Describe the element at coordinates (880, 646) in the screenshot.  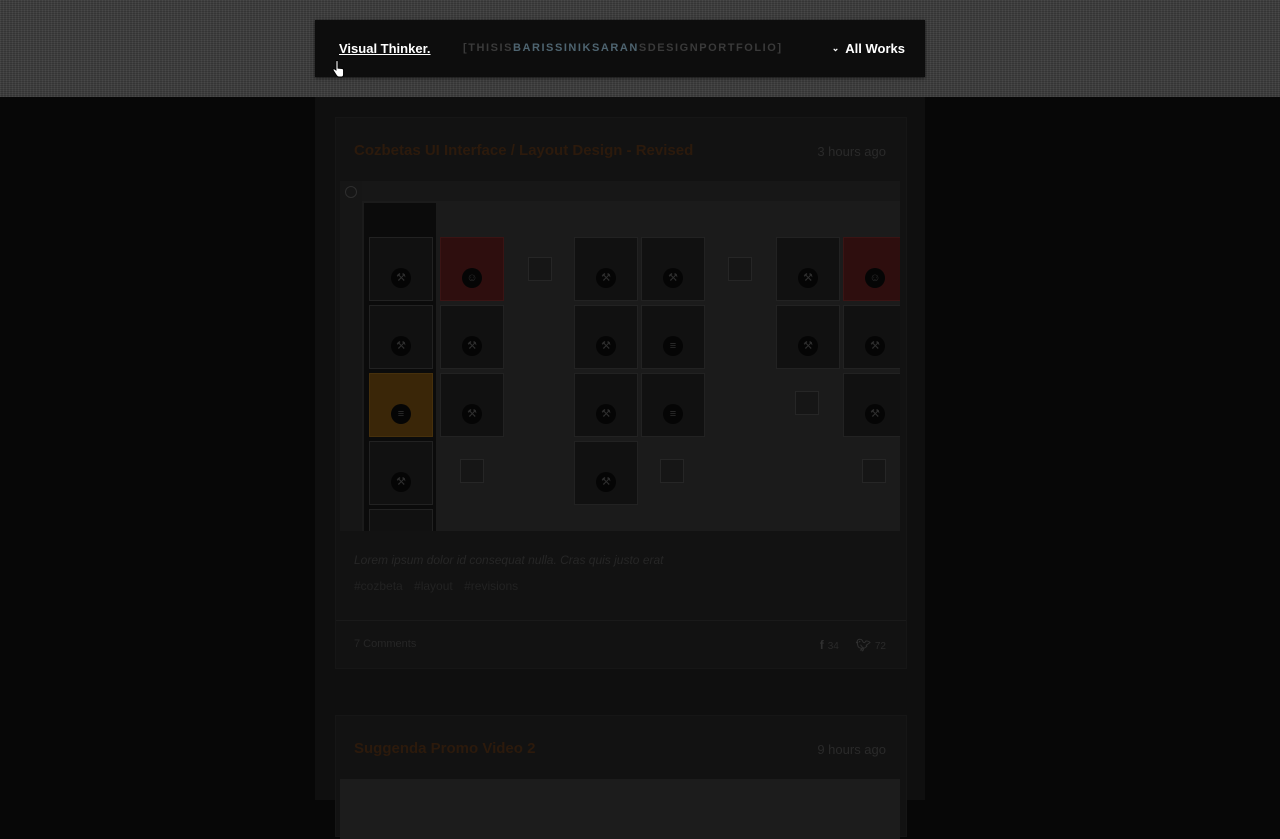
I see `twitter-count: 72` at that location.